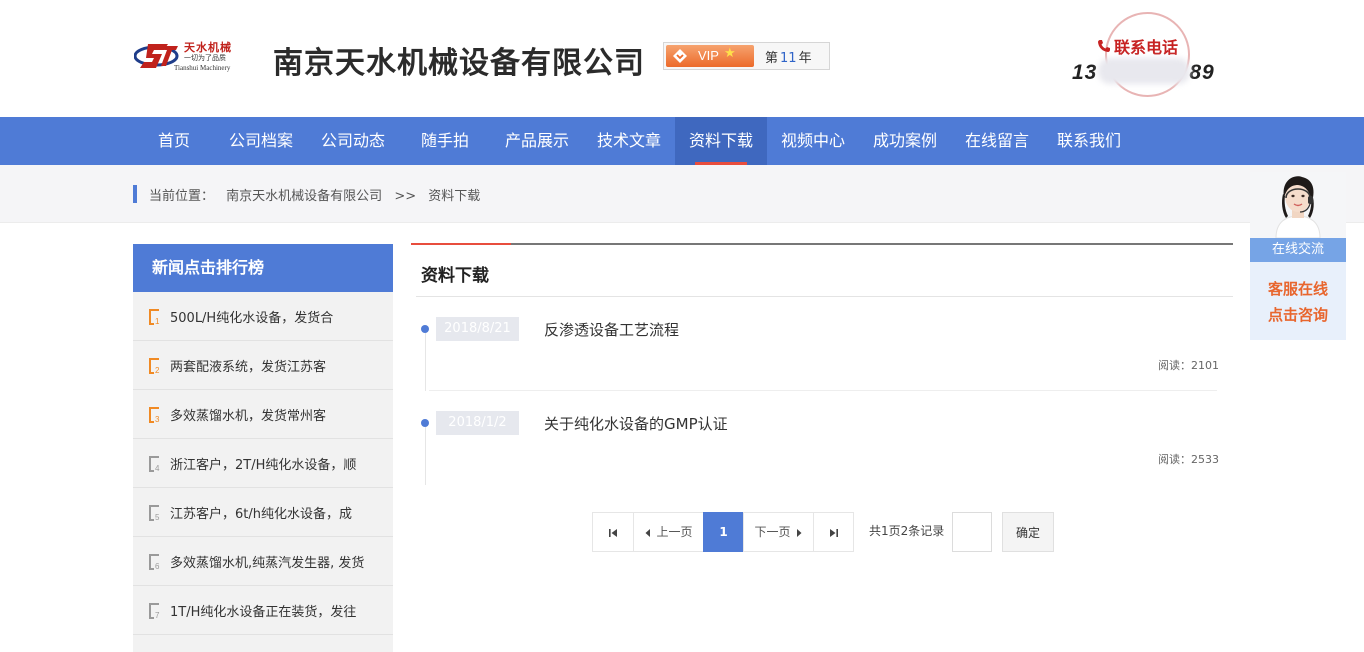 The image size is (1364, 652). Describe the element at coordinates (248, 367) in the screenshot. I see `ranking-item-title: 两套配液系统，发货江苏客` at that location.